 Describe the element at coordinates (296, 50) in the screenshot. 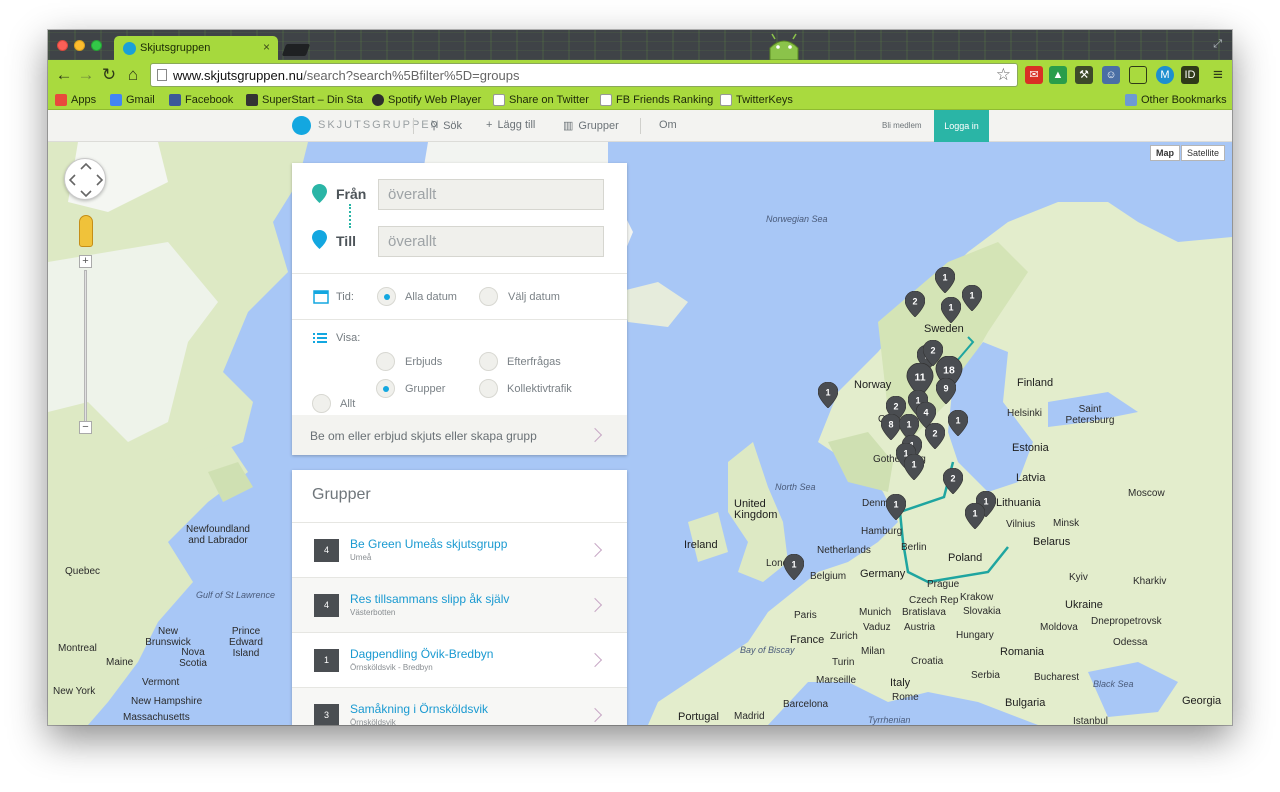

I see `new-tab-button` at that location.